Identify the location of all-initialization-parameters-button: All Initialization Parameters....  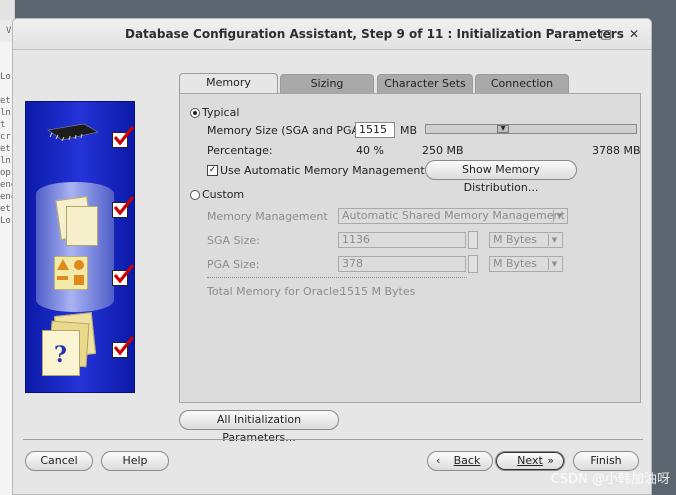
(259, 427).